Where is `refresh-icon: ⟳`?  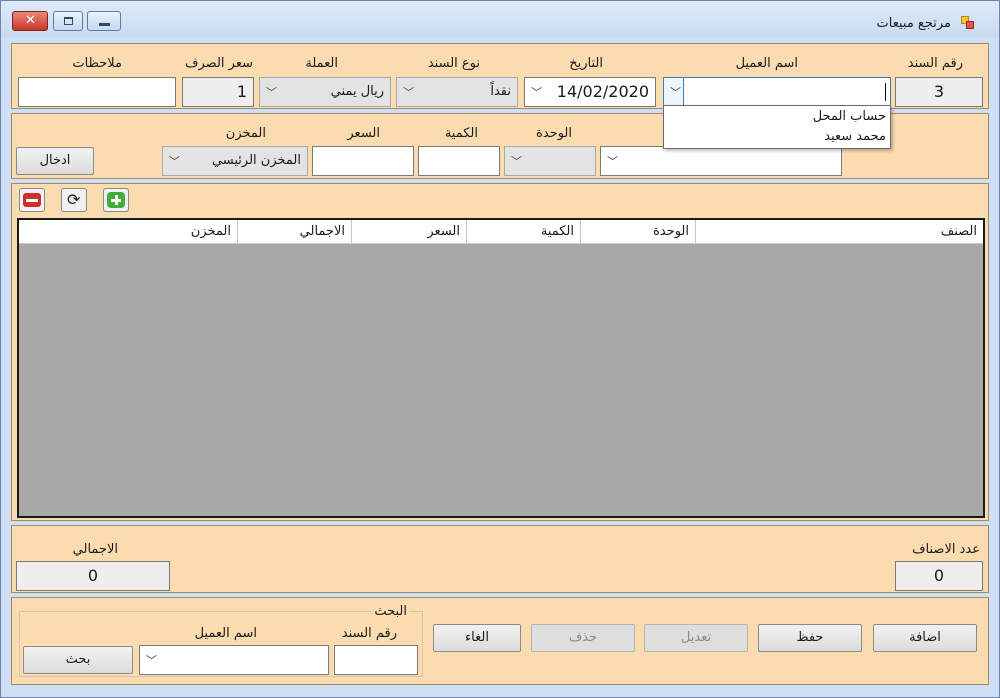 refresh-icon: ⟳ is located at coordinates (74, 199).